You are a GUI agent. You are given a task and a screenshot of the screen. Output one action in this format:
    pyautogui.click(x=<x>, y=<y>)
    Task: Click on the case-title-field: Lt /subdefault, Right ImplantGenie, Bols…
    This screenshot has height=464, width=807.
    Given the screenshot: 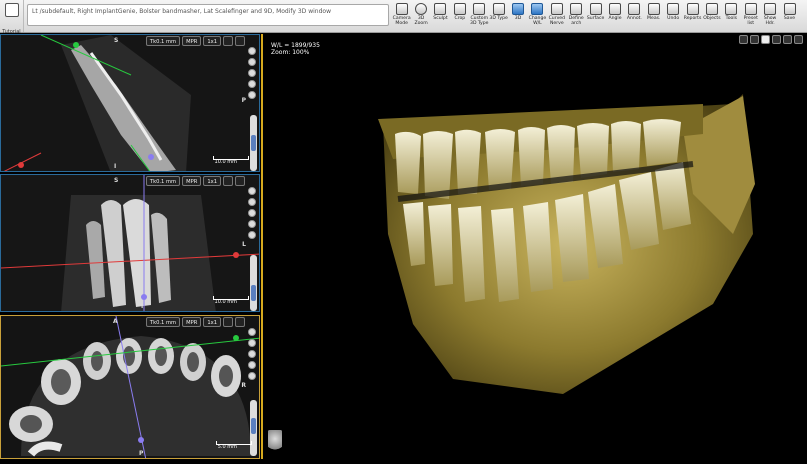 What is the action you would take?
    pyautogui.click(x=208, y=15)
    